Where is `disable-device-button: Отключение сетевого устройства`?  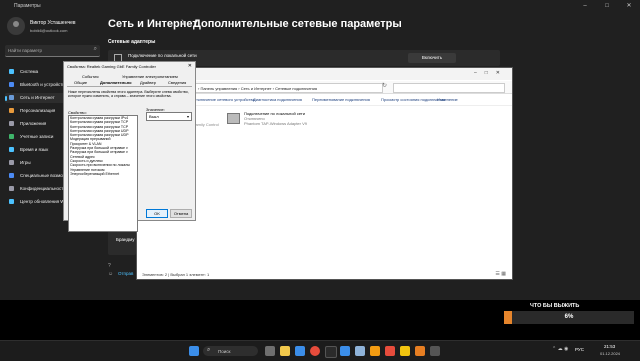
disable-device-button: Отключение сетевого устройства is located at coordinates (224, 99).